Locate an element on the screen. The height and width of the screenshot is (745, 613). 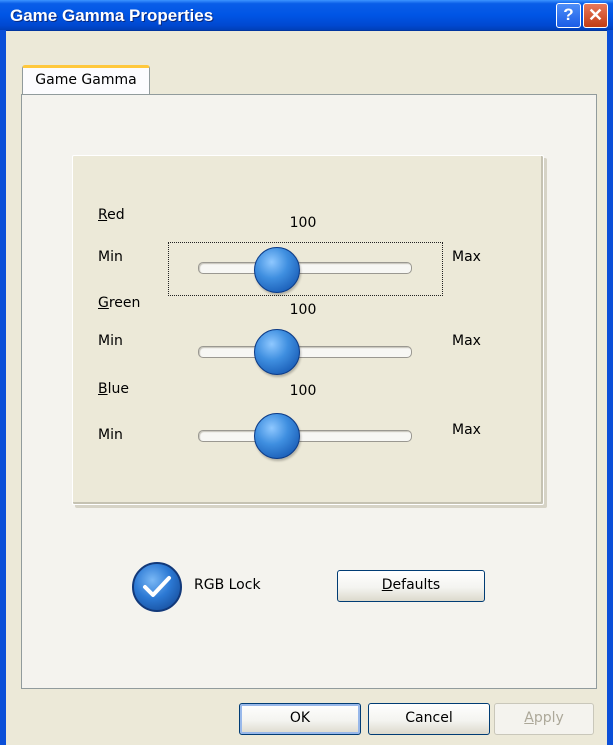
close-icon: ✕ is located at coordinates (595, 15).